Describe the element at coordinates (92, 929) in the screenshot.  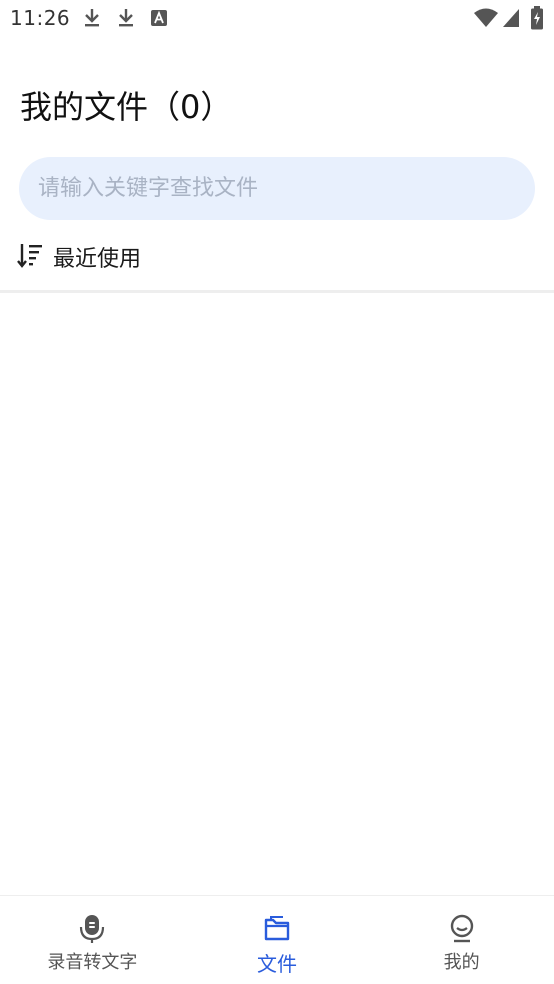
I see `microphone-icon` at that location.